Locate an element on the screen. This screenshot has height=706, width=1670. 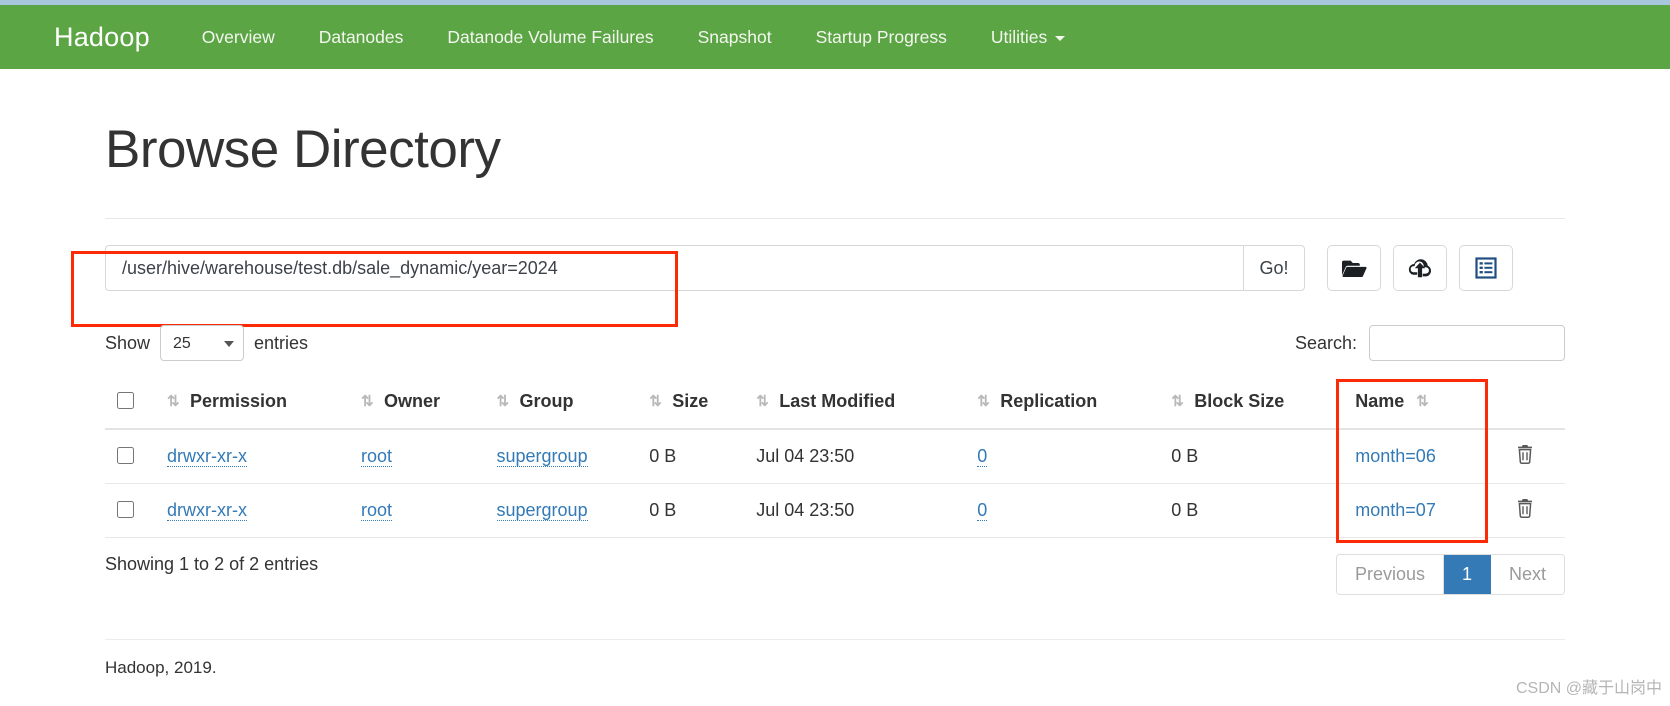
search-label: Search: is located at coordinates (1325, 342).